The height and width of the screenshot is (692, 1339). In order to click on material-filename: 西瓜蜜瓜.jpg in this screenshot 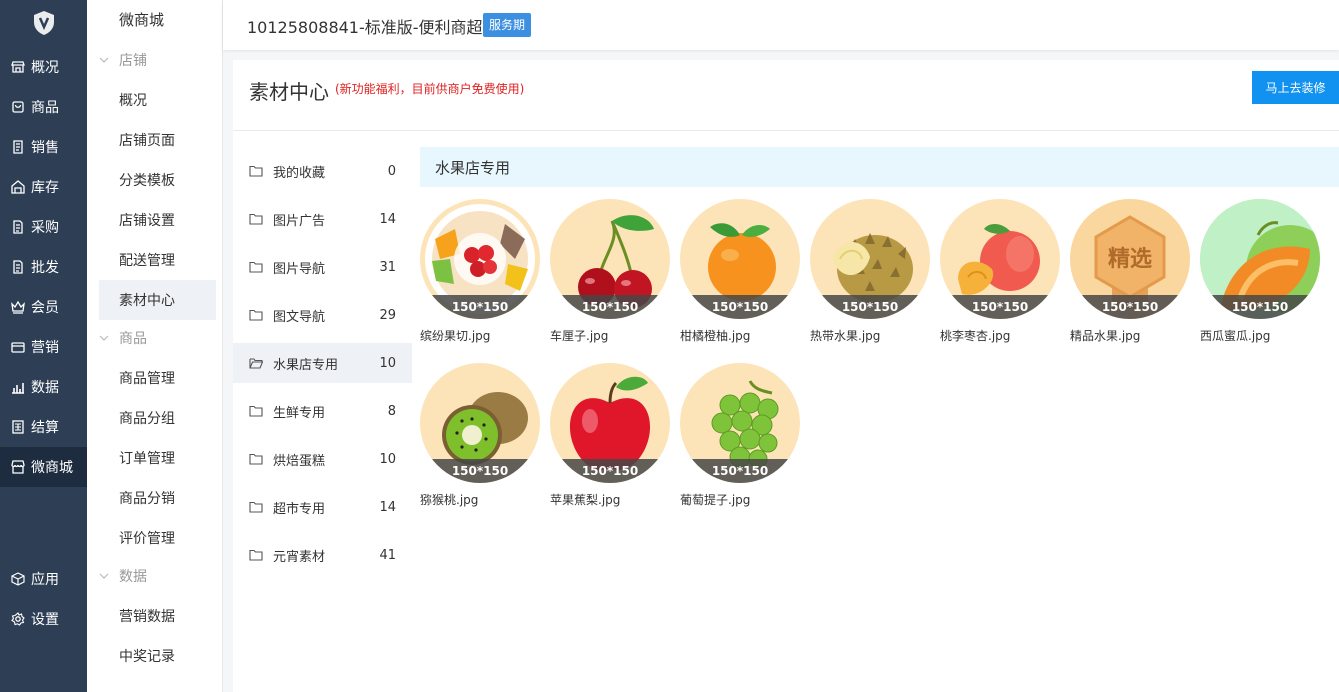, I will do `click(1235, 336)`.